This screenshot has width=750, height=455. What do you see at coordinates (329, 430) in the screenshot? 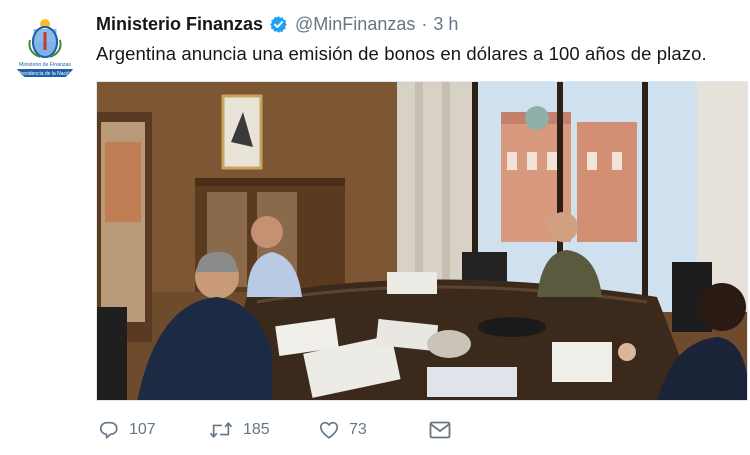
I see `like-icon` at bounding box center [329, 430].